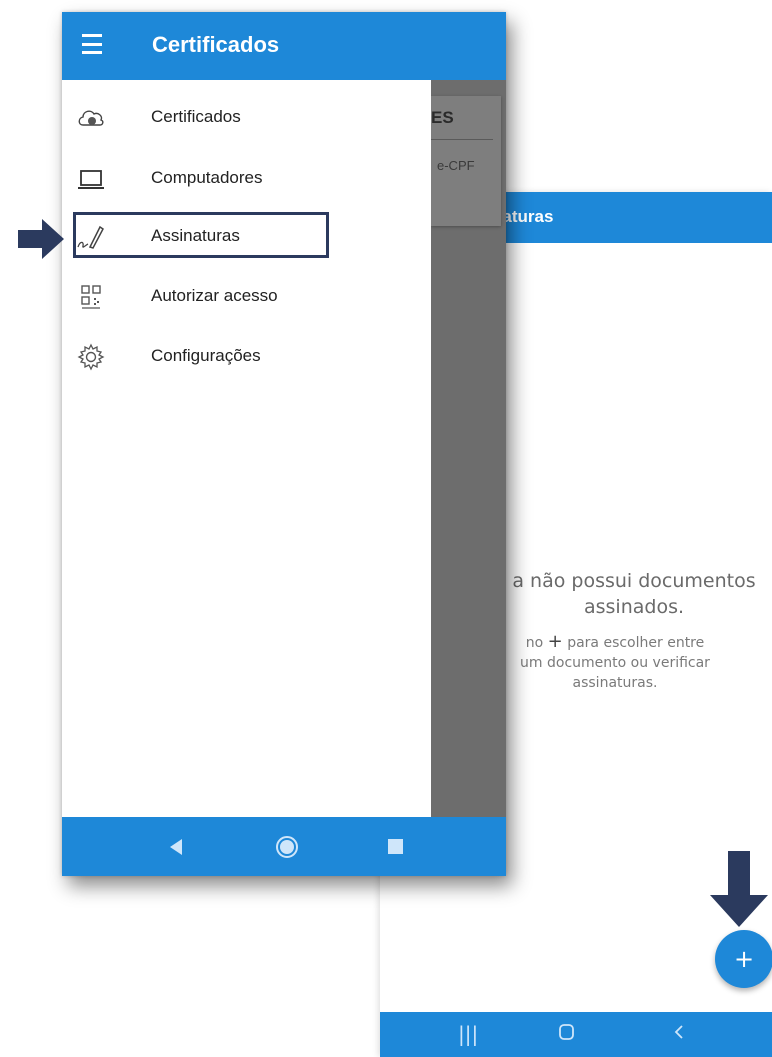 The image size is (772, 1057). Describe the element at coordinates (636, 643) in the screenshot. I see `hint-suffix: para escolher entre` at that location.